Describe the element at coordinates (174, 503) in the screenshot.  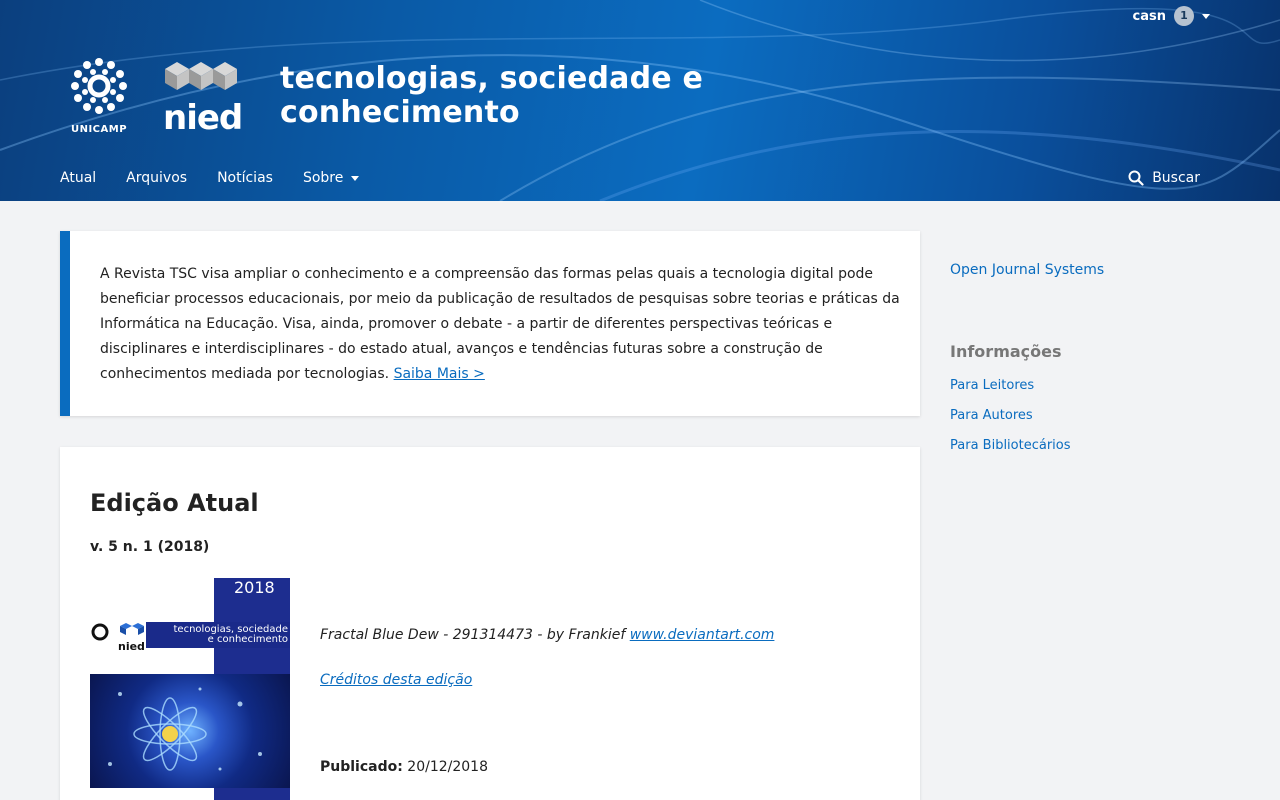
I see `current-issue-heading: Edição Atual` at that location.